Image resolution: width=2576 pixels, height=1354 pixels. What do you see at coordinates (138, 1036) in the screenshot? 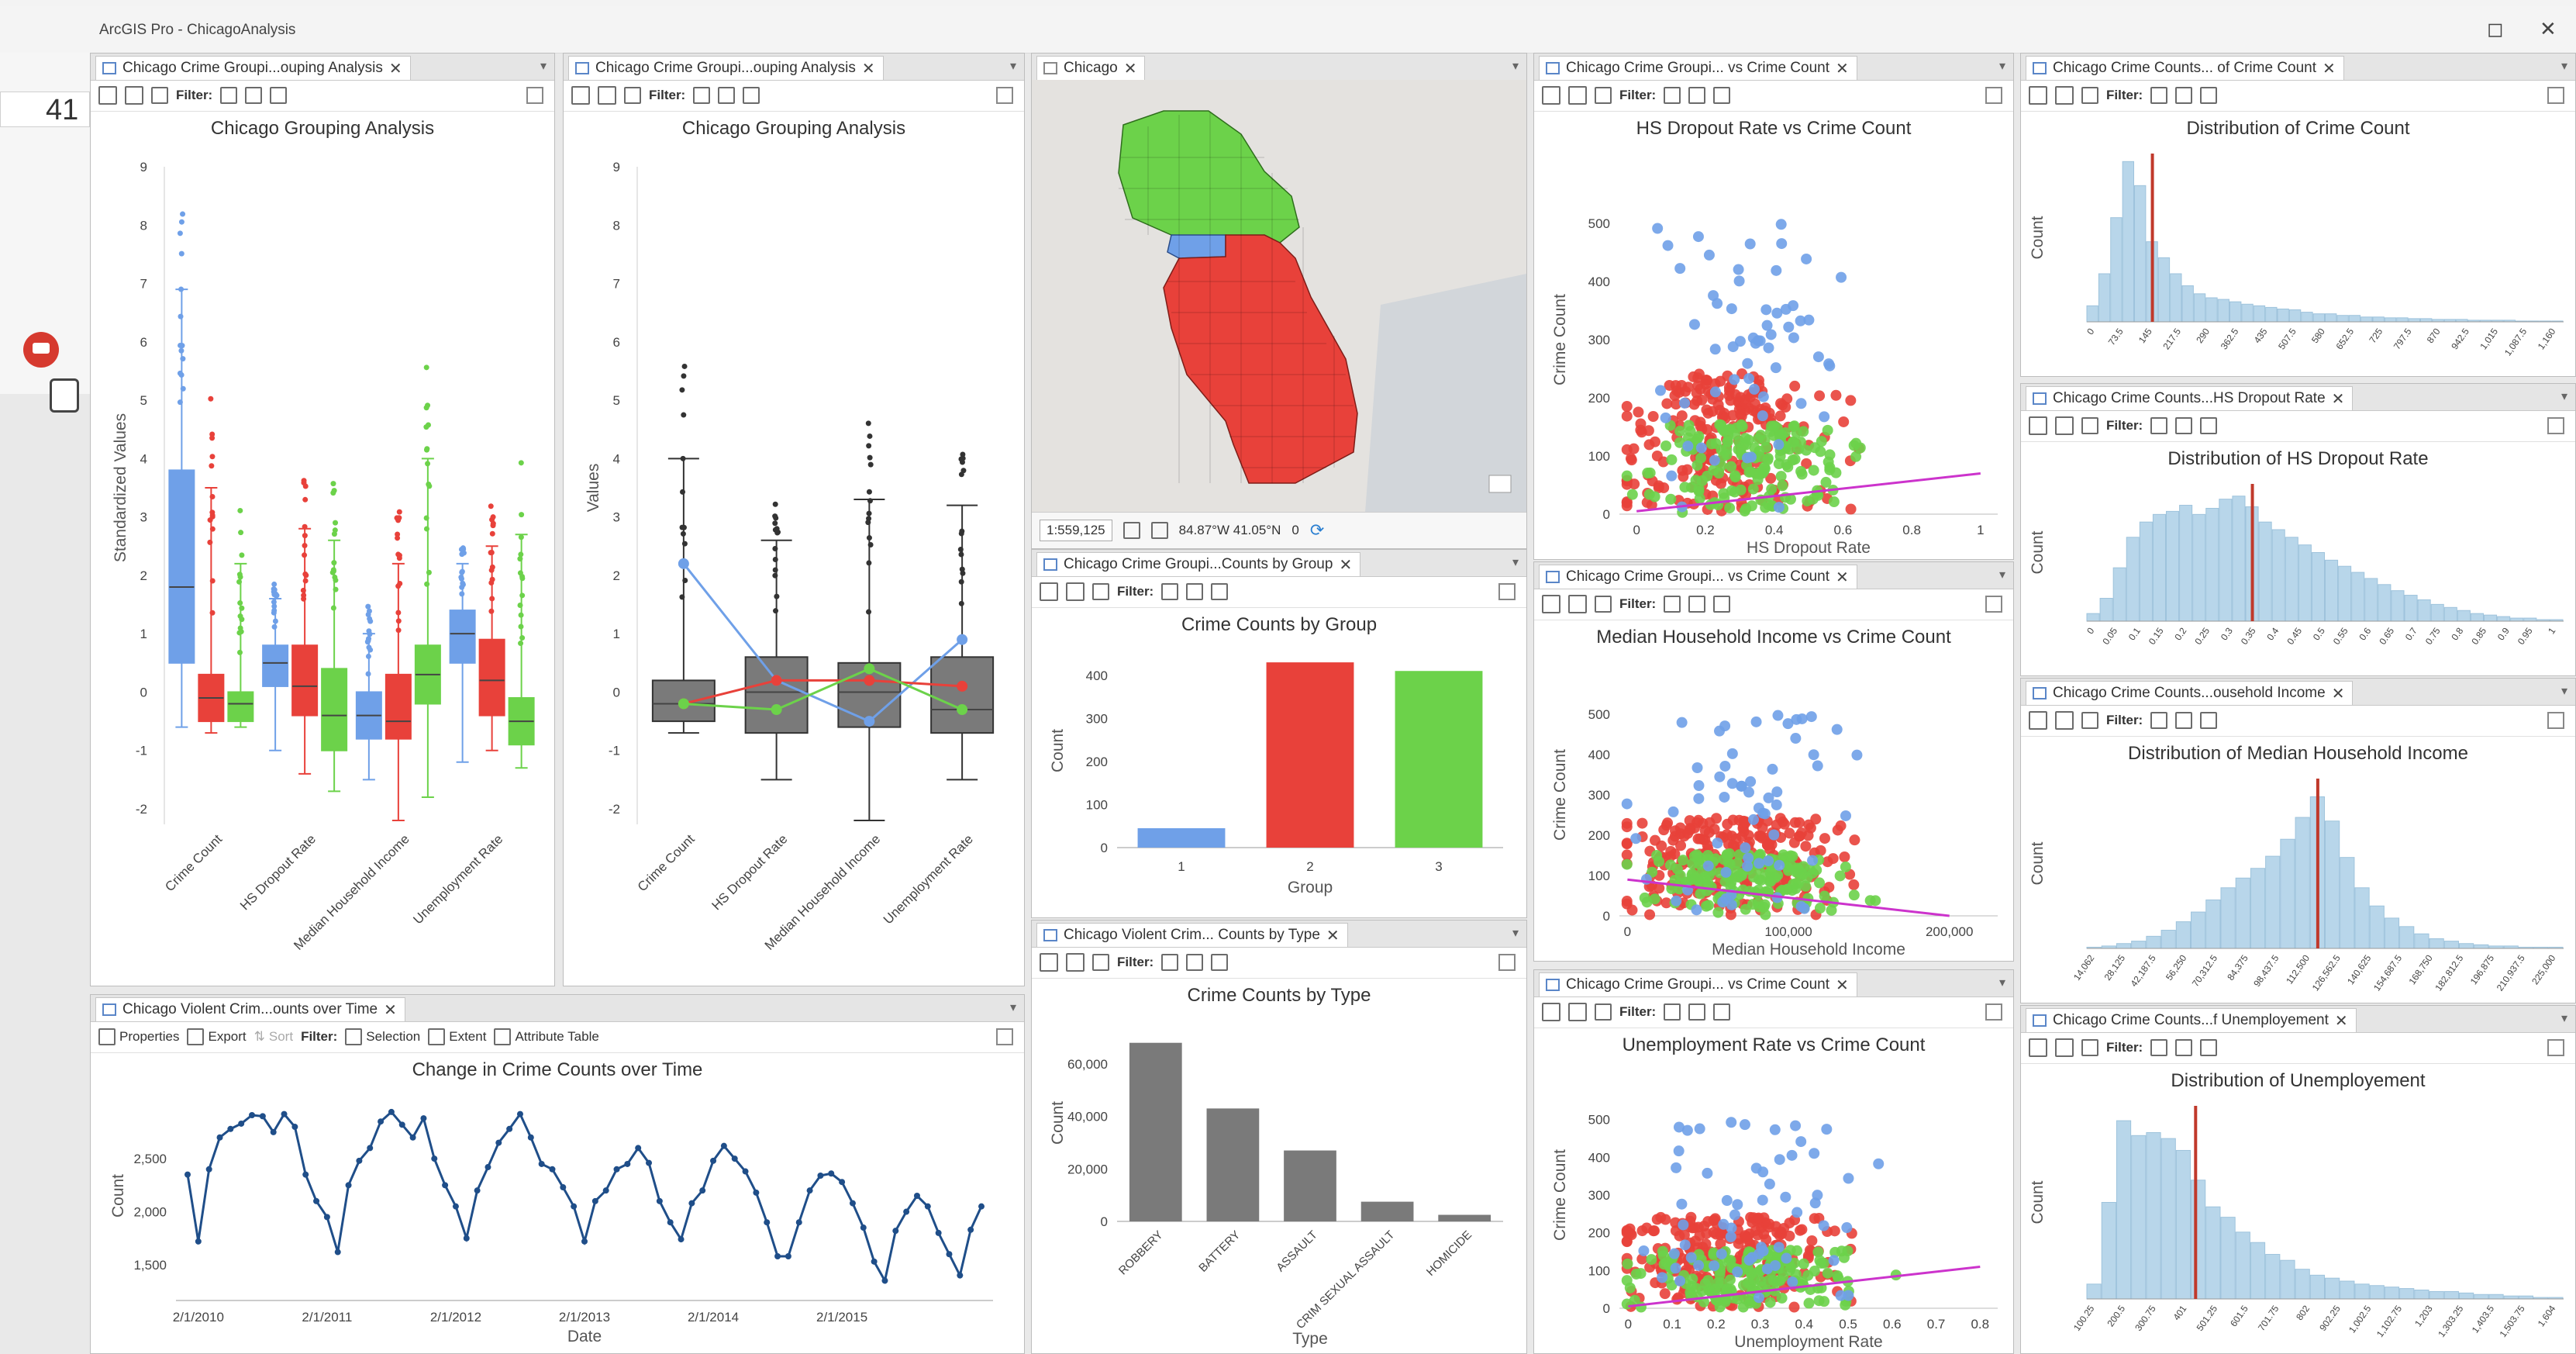
I see `properties-button: Properties` at bounding box center [138, 1036].